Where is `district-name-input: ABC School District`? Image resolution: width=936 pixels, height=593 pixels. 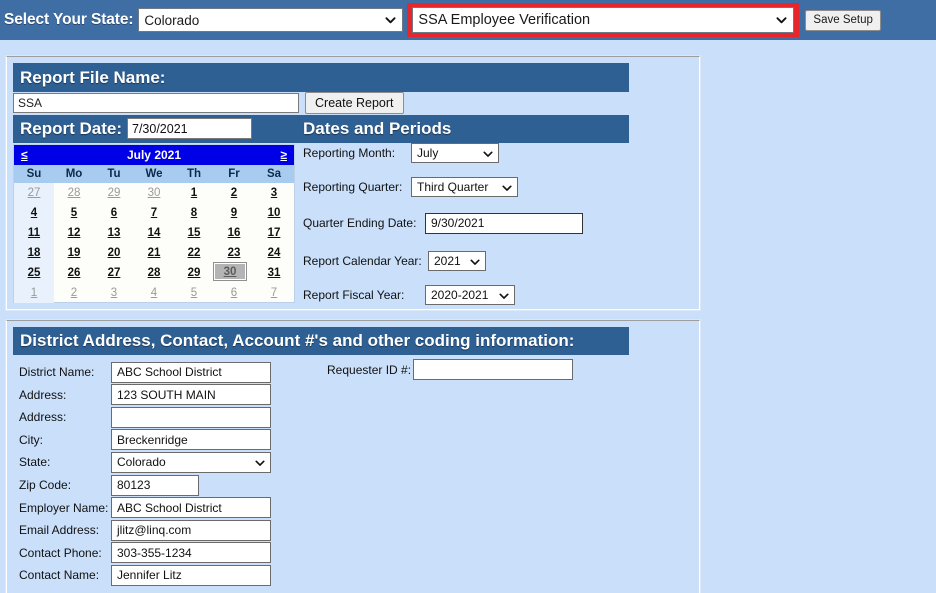 district-name-input: ABC School District is located at coordinates (191, 372).